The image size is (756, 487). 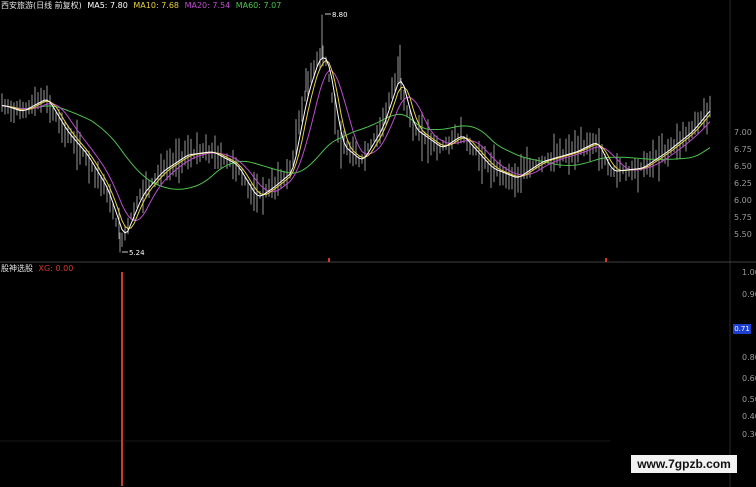 What do you see at coordinates (41, 5) in the screenshot?
I see `main-chart-title: 西安旅游(日线 前复权)` at bounding box center [41, 5].